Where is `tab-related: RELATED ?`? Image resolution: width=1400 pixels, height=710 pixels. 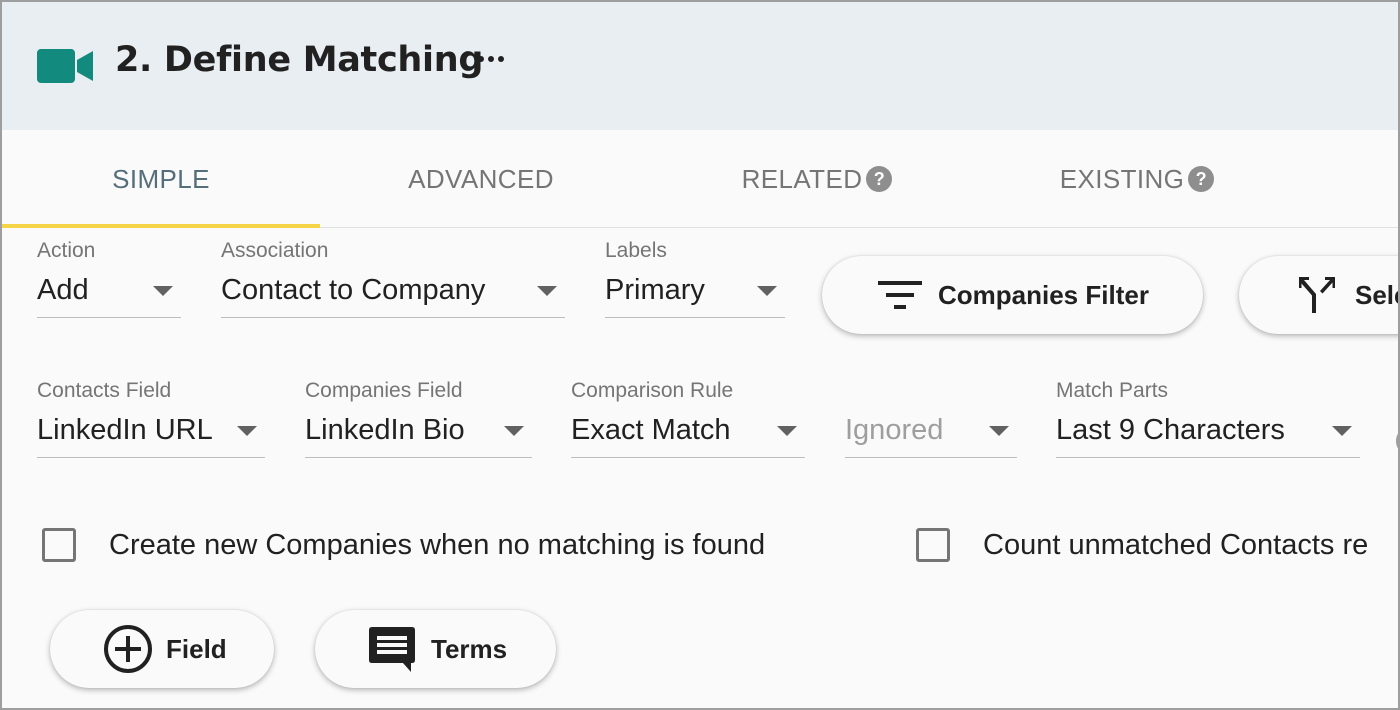 tab-related: RELATED ? is located at coordinates (817, 179).